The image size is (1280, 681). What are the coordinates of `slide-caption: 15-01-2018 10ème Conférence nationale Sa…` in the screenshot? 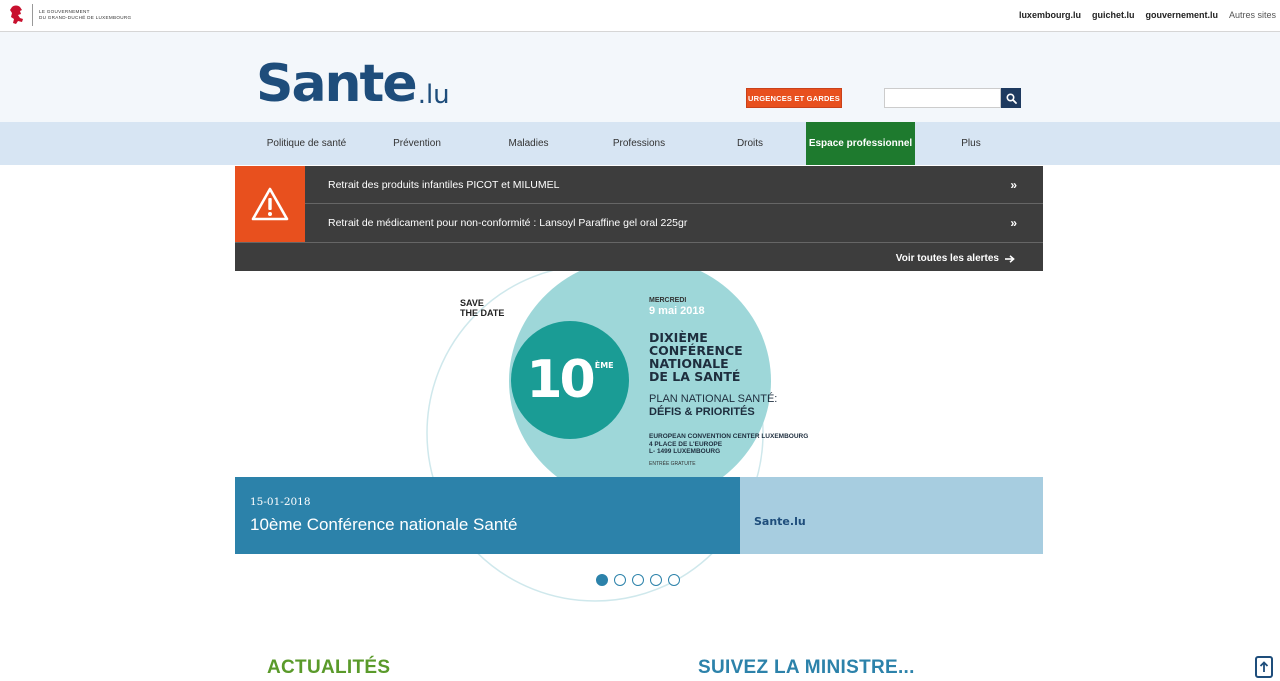 It's located at (487, 515).